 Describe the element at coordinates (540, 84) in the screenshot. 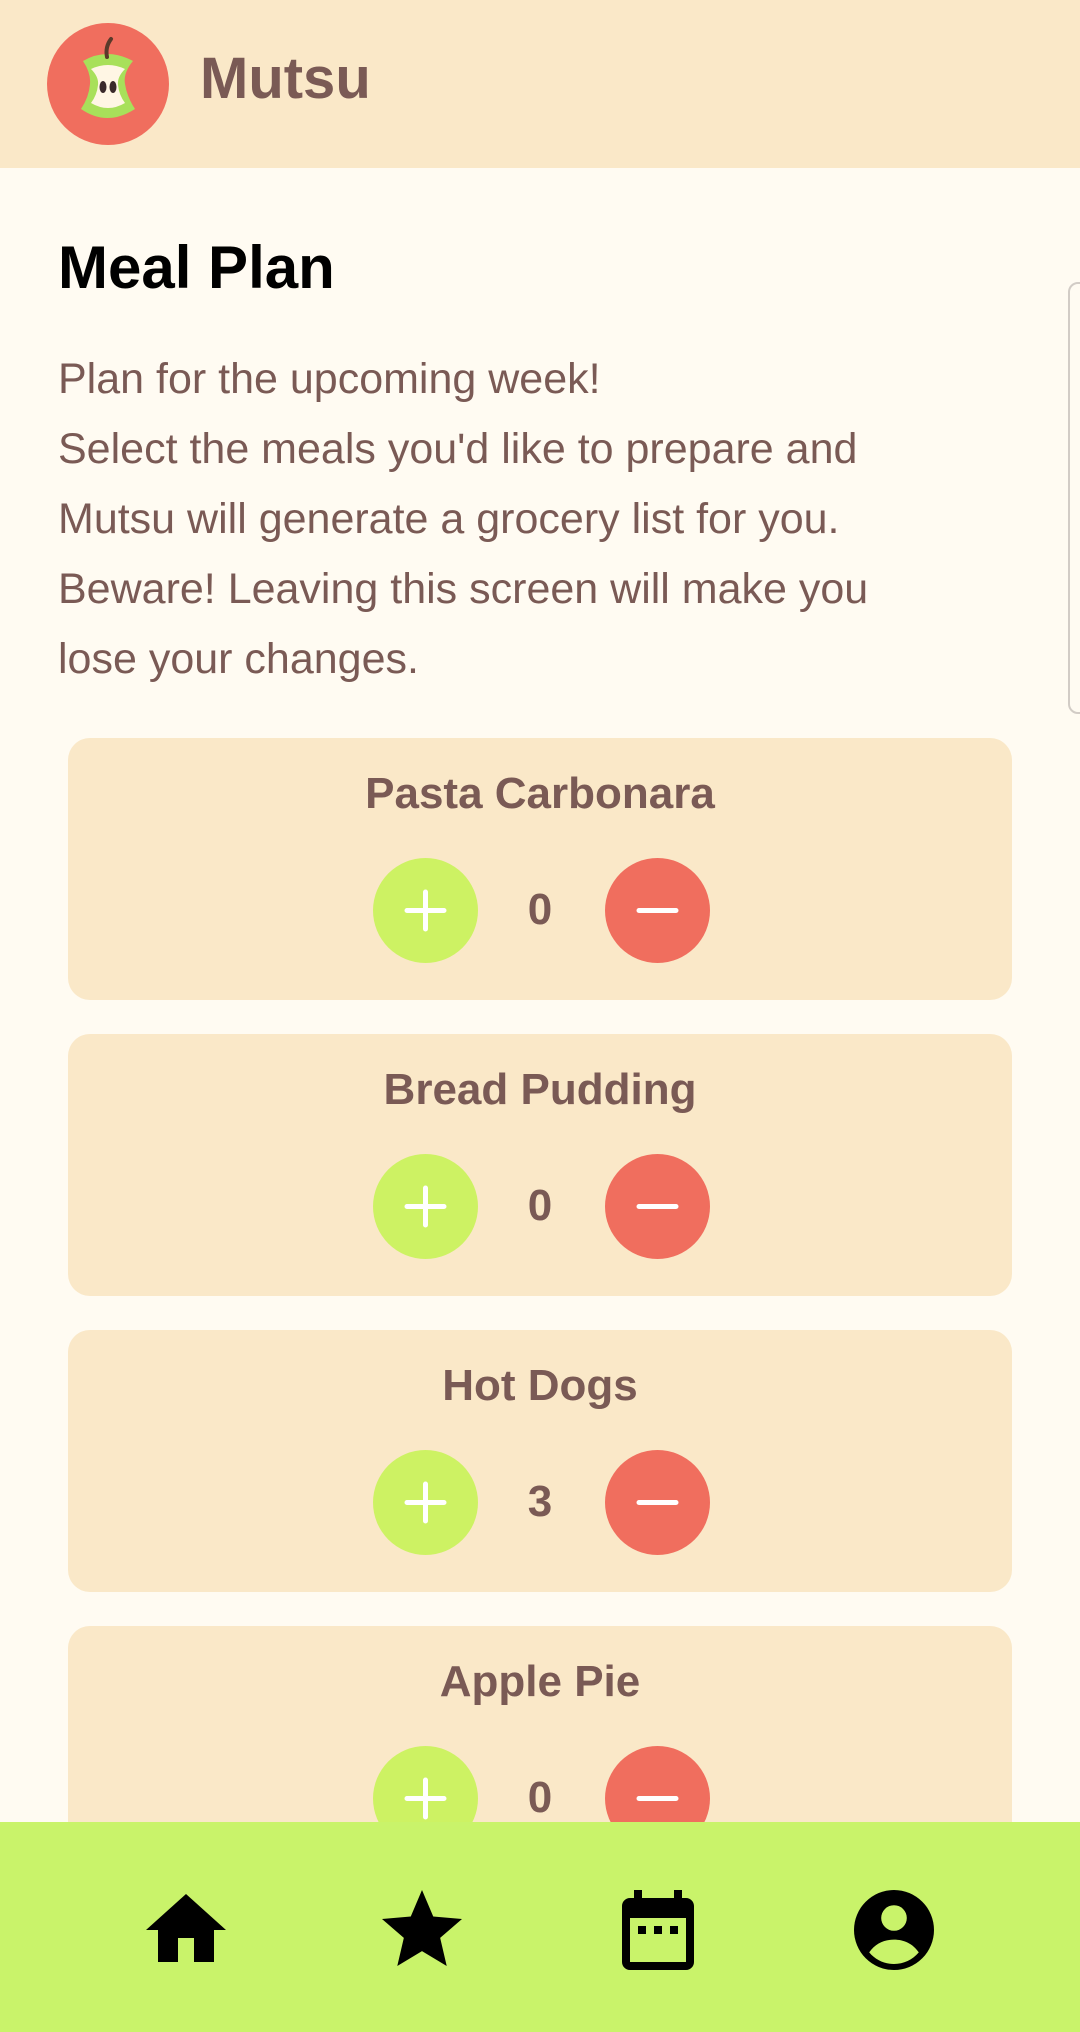

I see `app-header: Mutsu` at that location.